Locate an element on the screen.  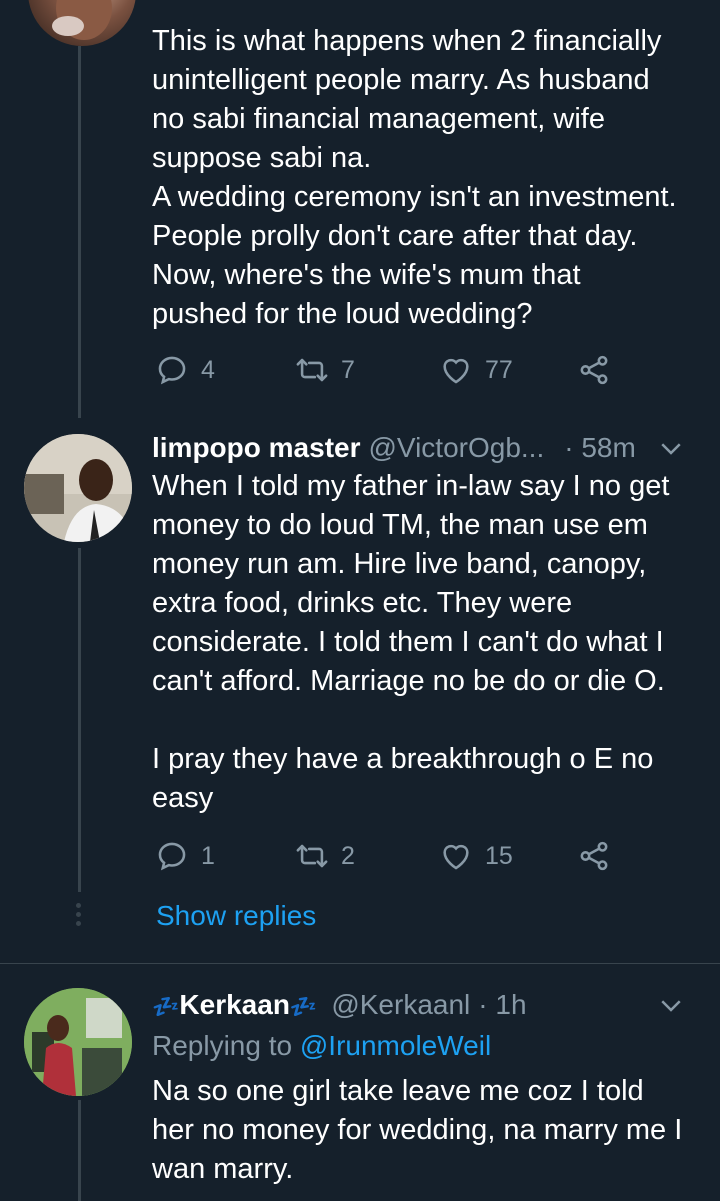
timestamp: · 1h is located at coordinates (502, 1005).